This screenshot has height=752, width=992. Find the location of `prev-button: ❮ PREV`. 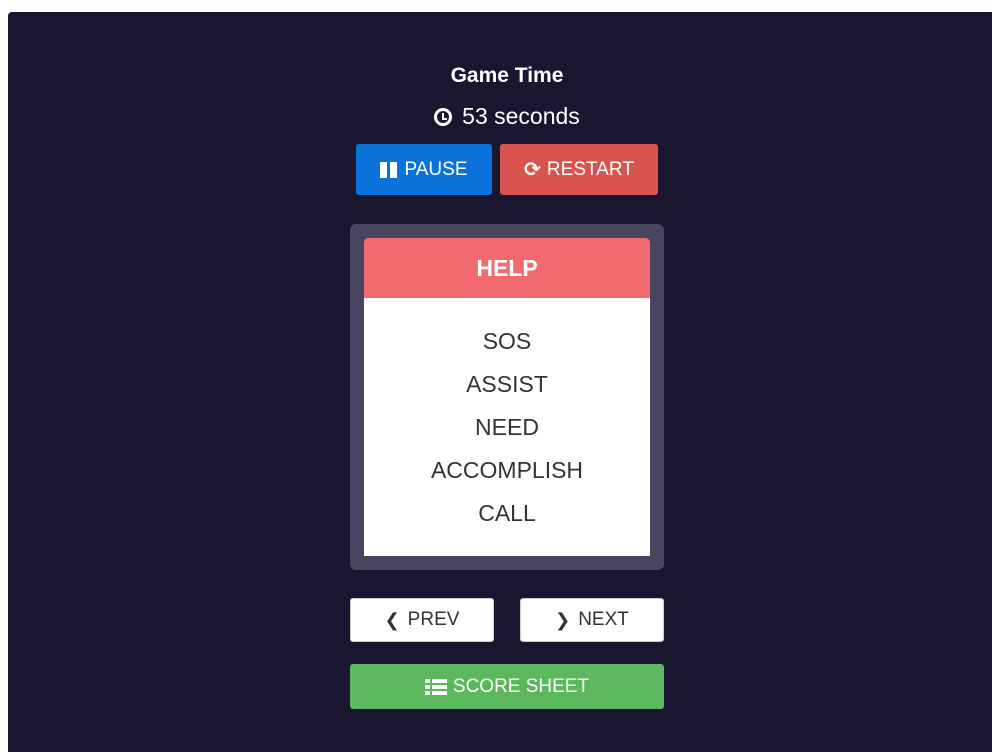

prev-button: ❮ PREV is located at coordinates (422, 620).